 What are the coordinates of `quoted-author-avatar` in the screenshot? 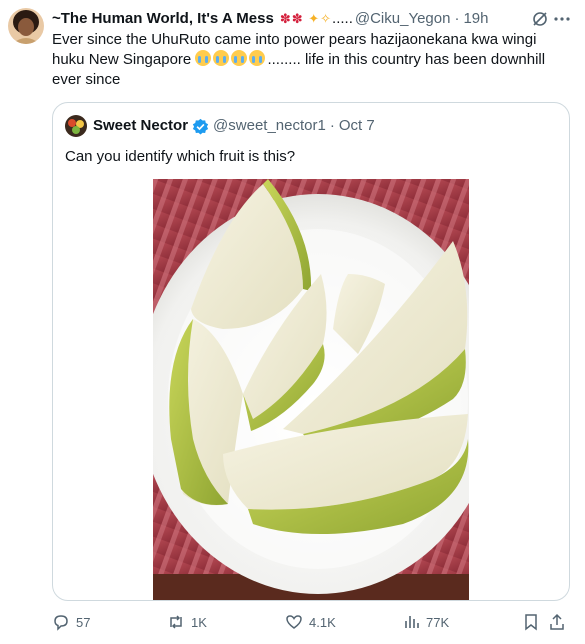 It's located at (76, 126).